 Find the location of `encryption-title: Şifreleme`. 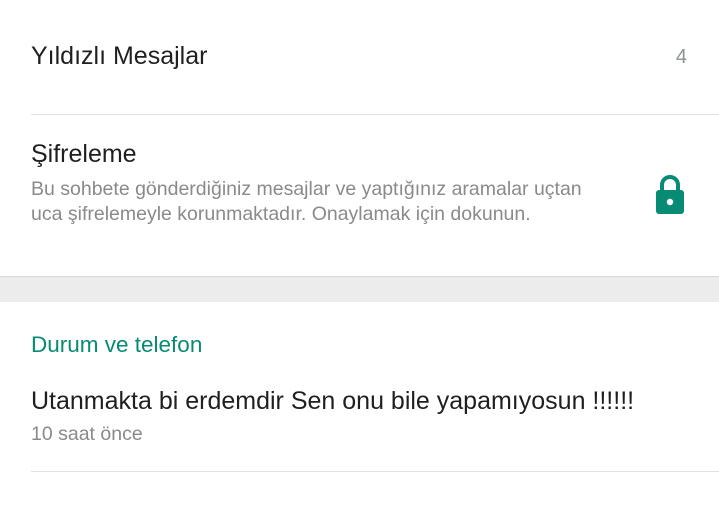

encryption-title: Şifreleme is located at coordinates (84, 154).